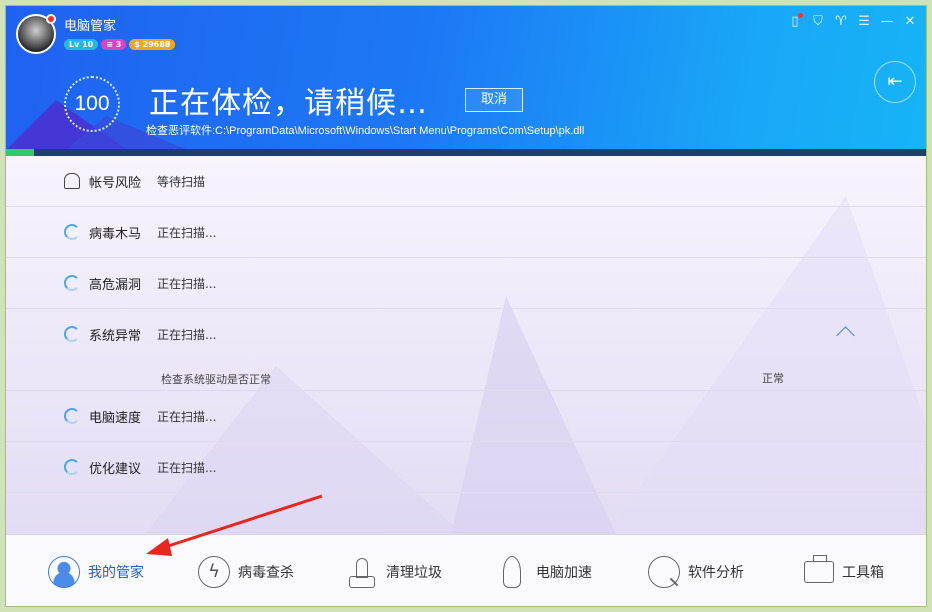 The width and height of the screenshot is (932, 612). What do you see at coordinates (863, 572) in the screenshot?
I see `nav-label: 工具箱` at bounding box center [863, 572].